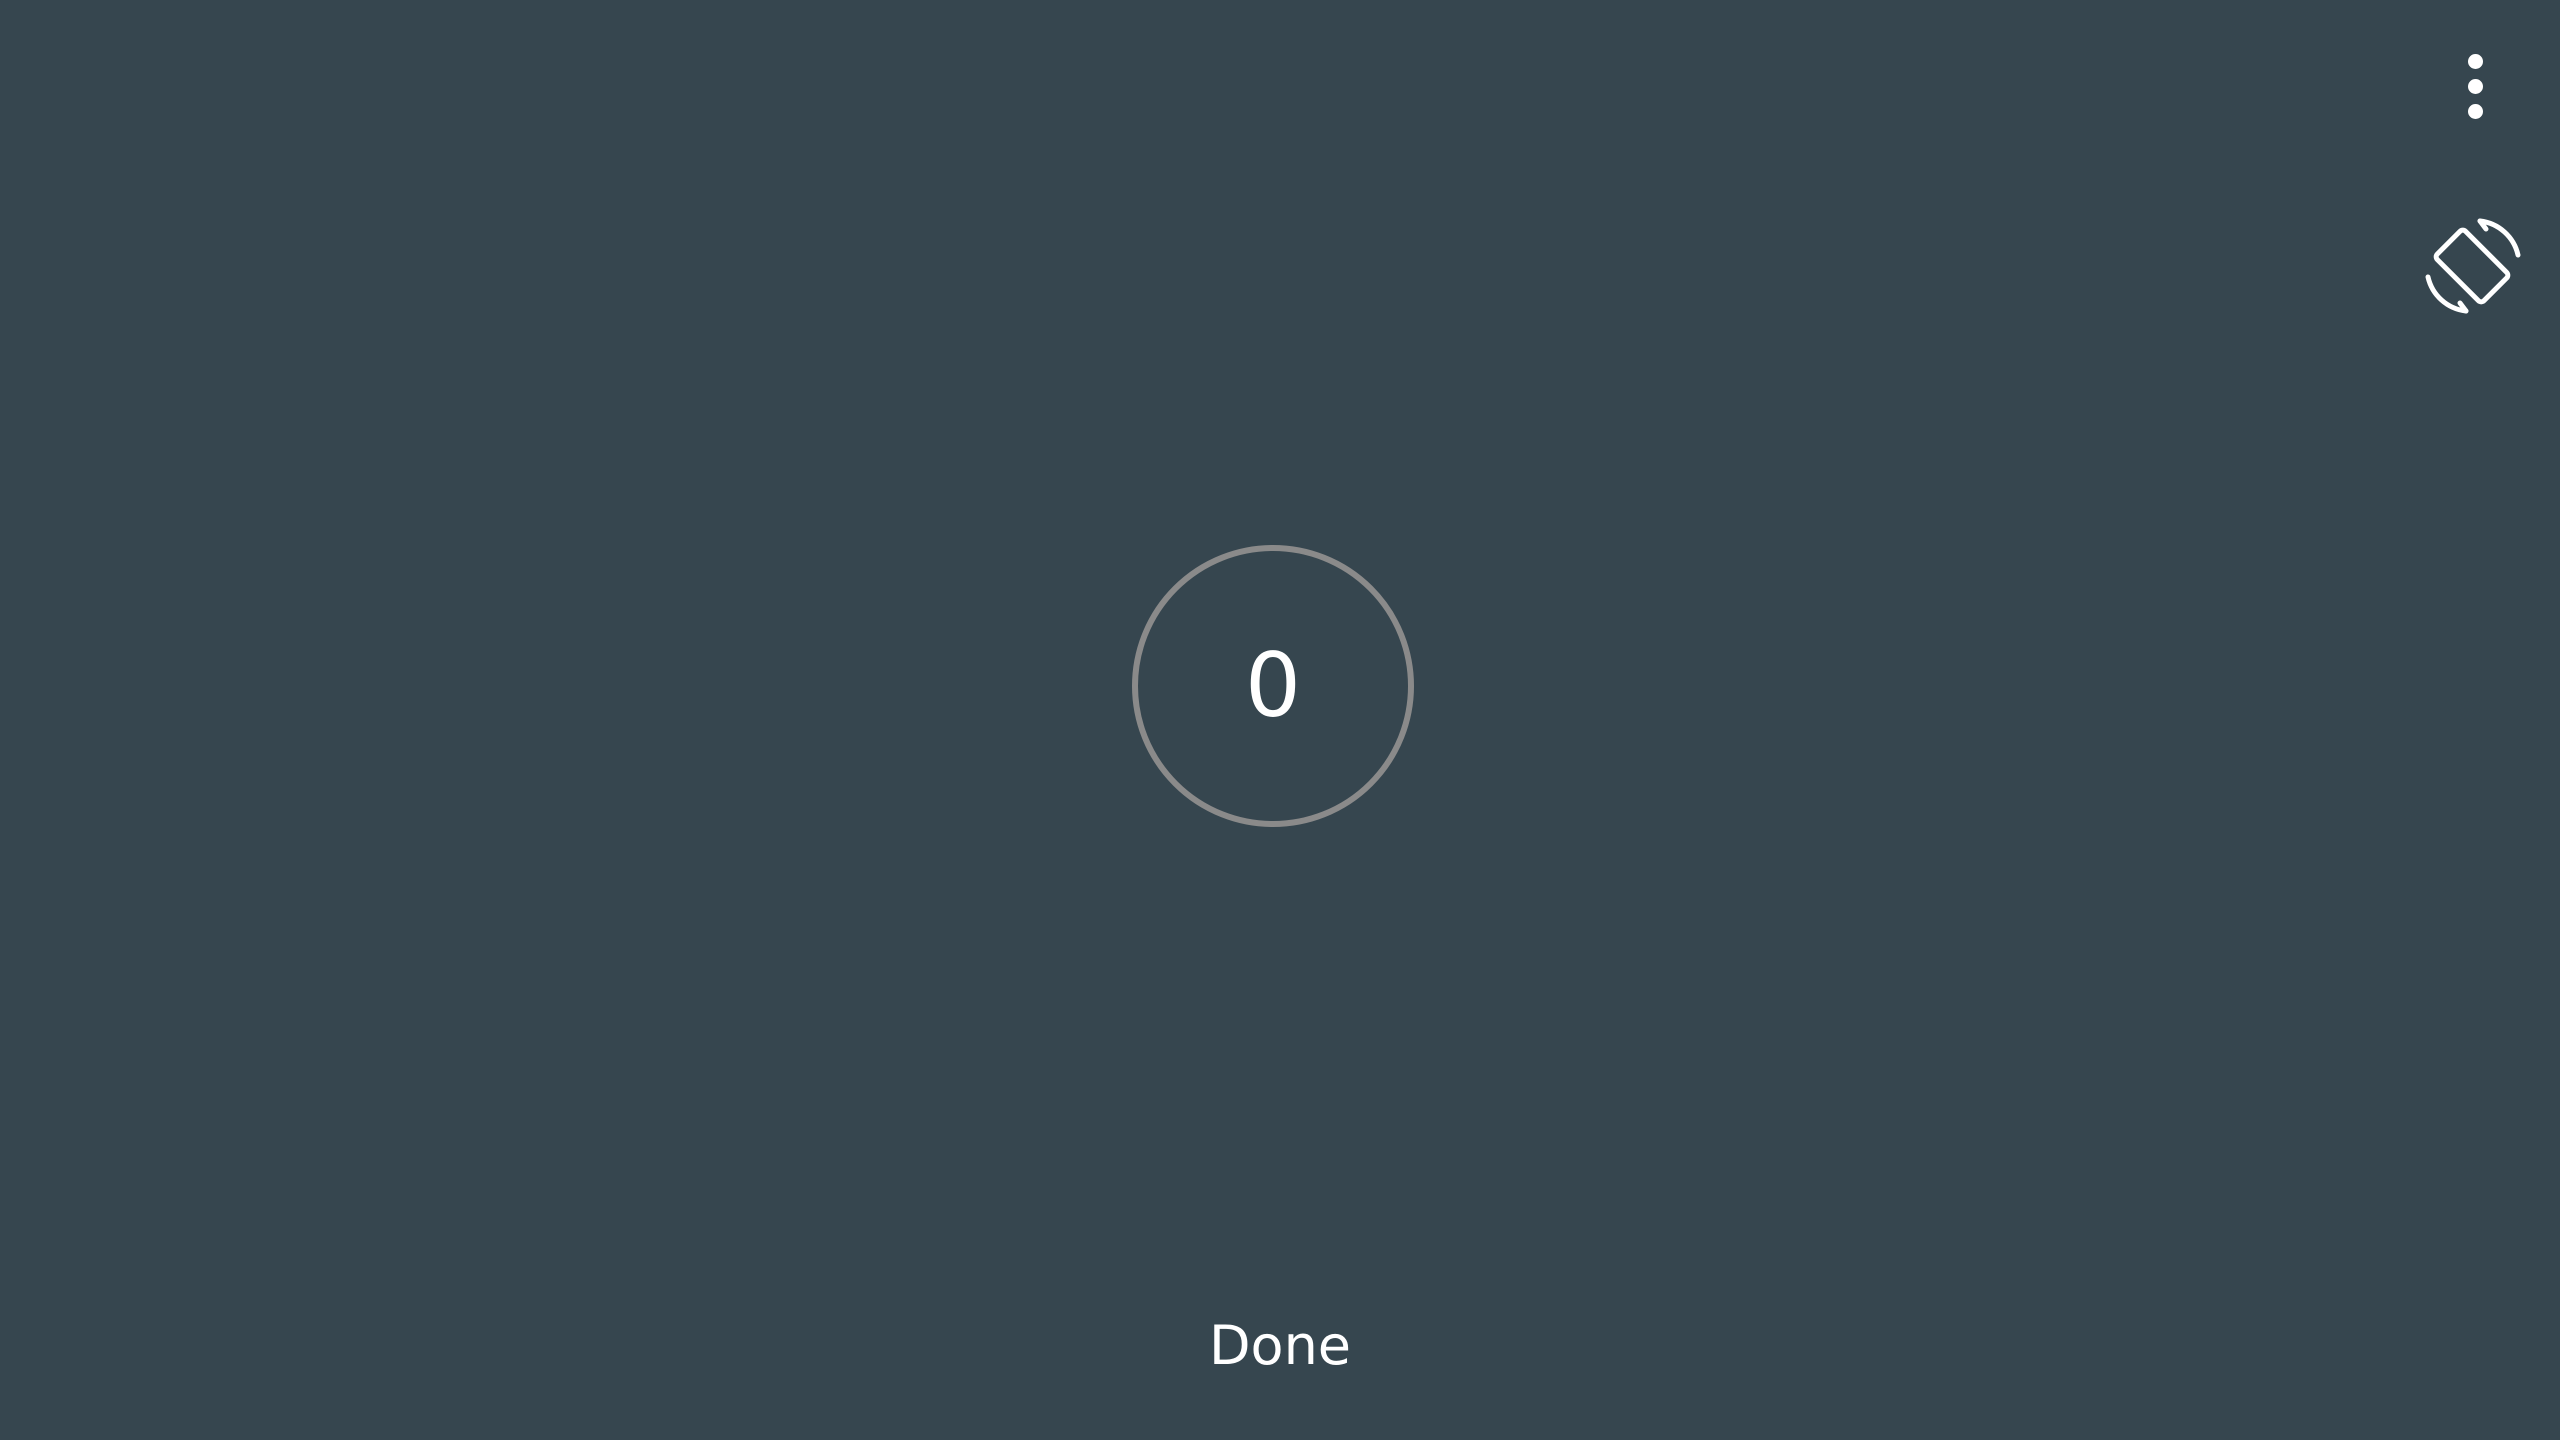  Describe the element at coordinates (1280, 1345) in the screenshot. I see `done-button: Done` at that location.